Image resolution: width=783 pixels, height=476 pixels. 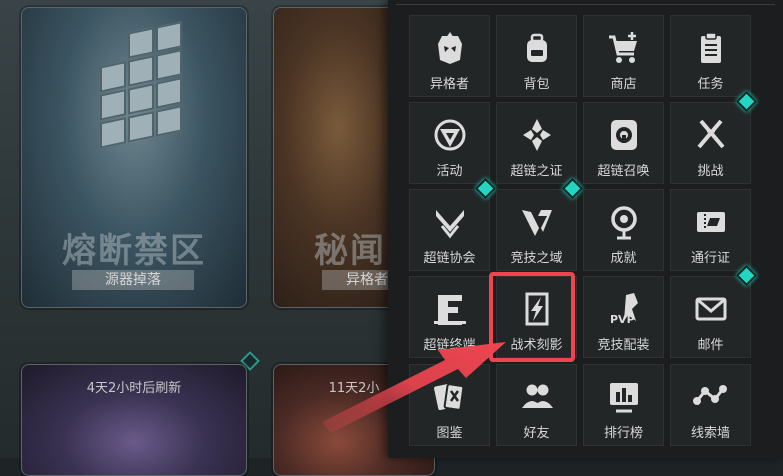 I want to click on menu-item-1: 异格者, so click(x=449, y=56).